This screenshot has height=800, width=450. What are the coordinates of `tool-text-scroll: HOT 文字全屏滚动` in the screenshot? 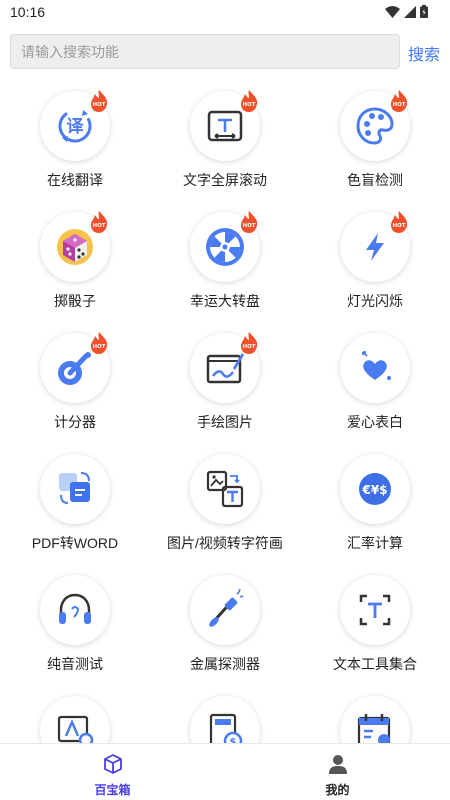 It's located at (225, 143).